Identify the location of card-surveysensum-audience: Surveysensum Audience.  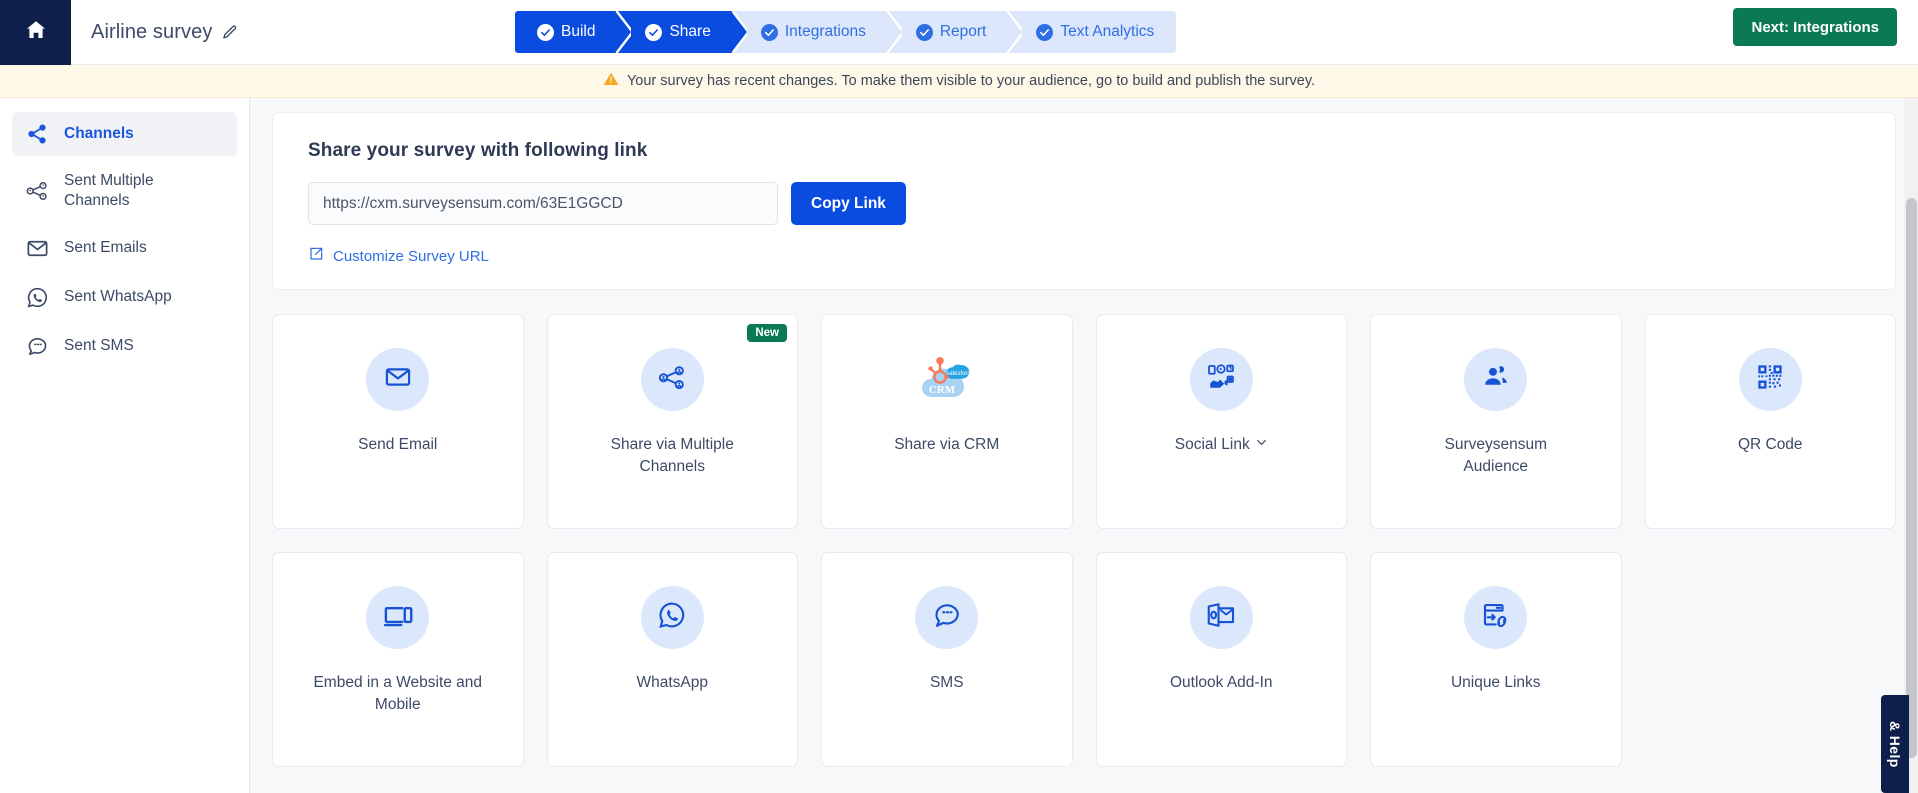
(1496, 421).